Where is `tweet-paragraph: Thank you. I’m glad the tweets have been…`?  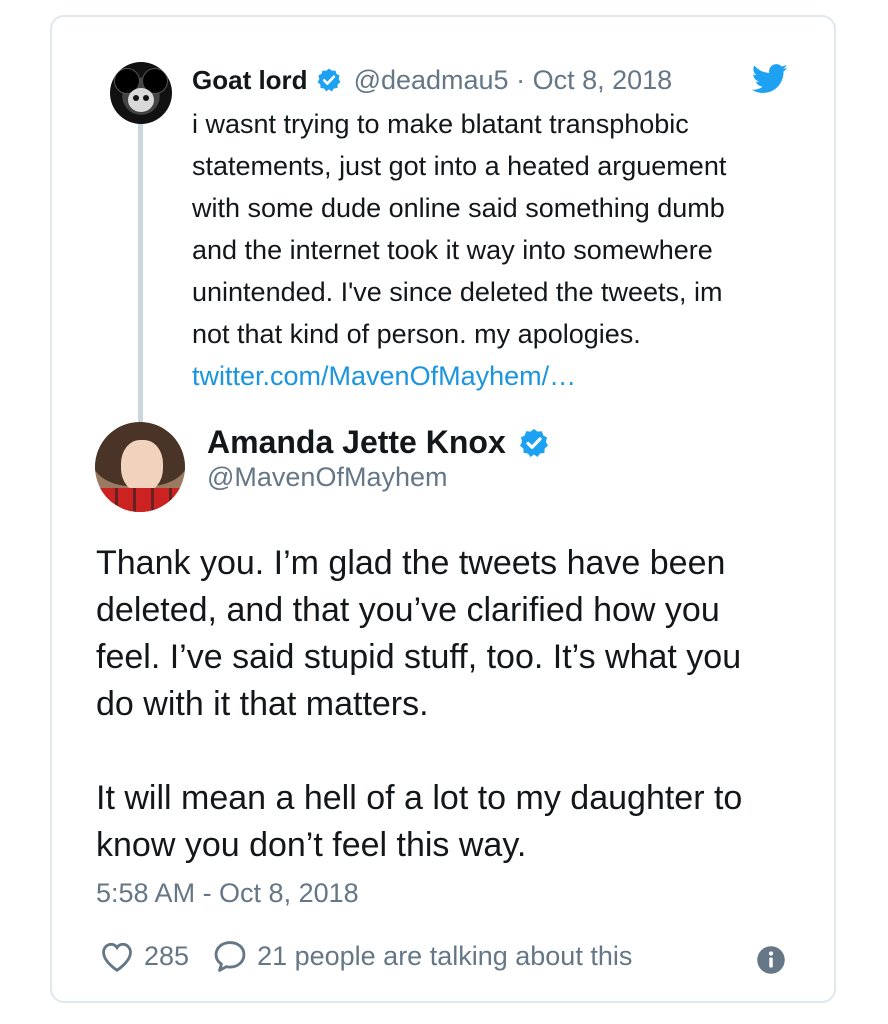 tweet-paragraph: Thank you. I’m glad the tweets have been… is located at coordinates (446, 634).